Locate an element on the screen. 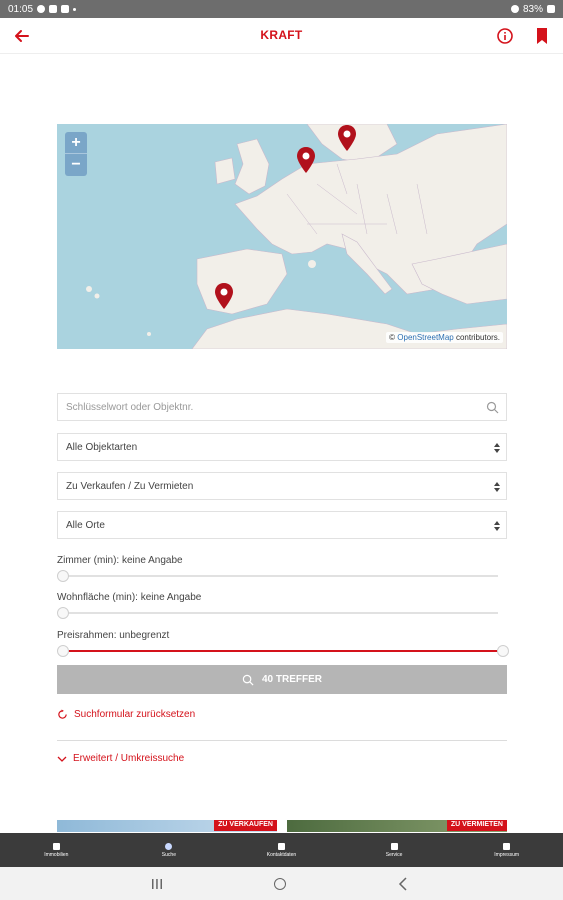  search-placeholder: Schlüsselwort oder Objektnr. is located at coordinates (130, 407).